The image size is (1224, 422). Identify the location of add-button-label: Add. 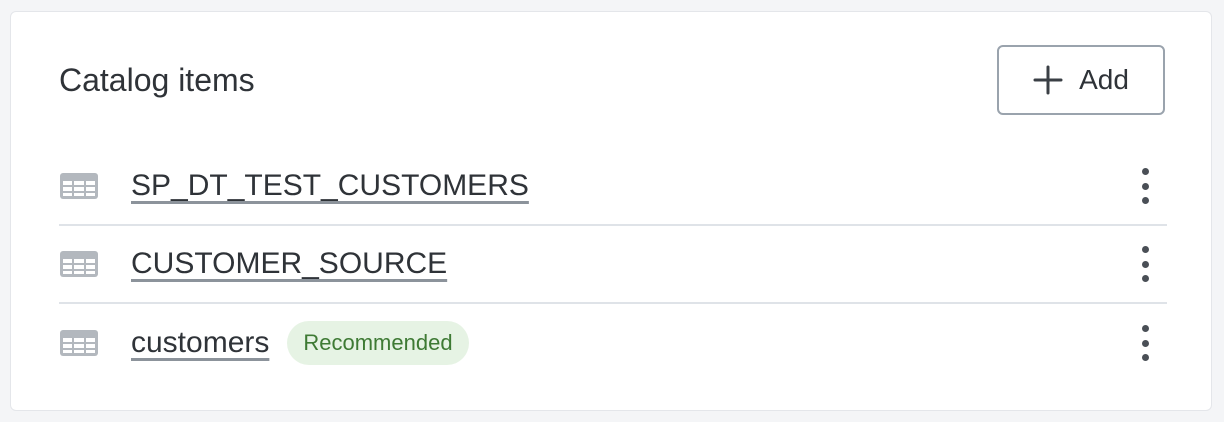
(1104, 79).